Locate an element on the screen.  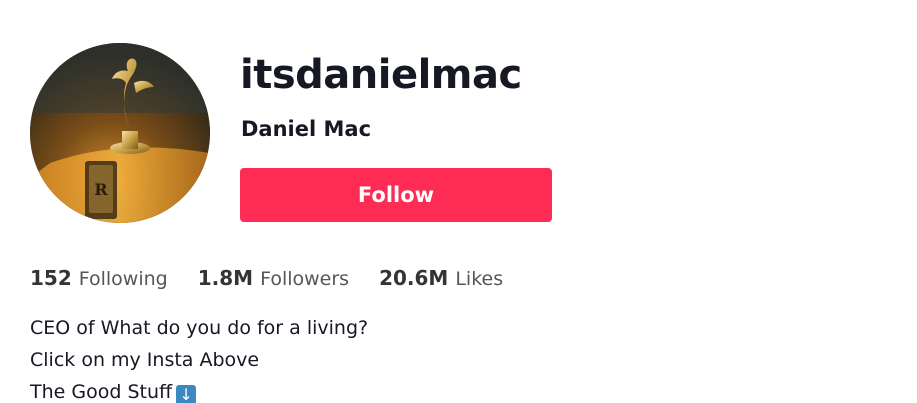
svg-text: R is located at coordinates (101, 189).